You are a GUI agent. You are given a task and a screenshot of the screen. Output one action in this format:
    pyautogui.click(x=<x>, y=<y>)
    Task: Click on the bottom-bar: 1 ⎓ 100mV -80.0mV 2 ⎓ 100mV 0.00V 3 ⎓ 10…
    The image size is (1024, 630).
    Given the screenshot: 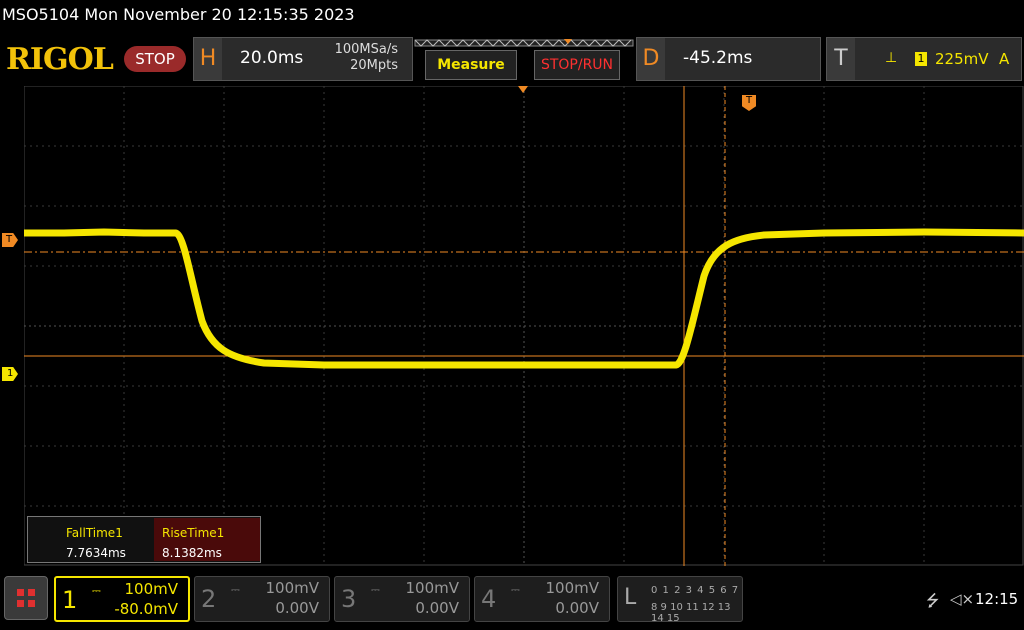 What is the action you would take?
    pyautogui.click(x=512, y=600)
    